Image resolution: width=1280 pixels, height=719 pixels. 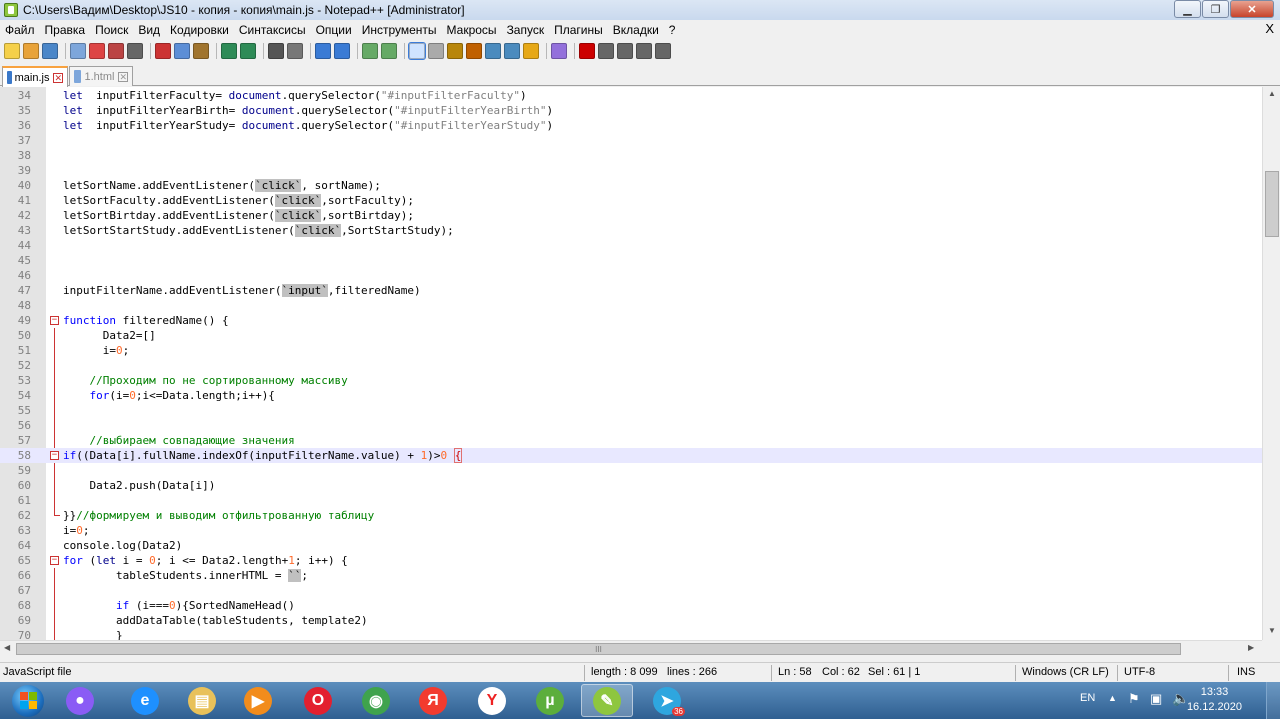 What do you see at coordinates (436, 51) in the screenshot?
I see `show-all-chars-icon` at bounding box center [436, 51].